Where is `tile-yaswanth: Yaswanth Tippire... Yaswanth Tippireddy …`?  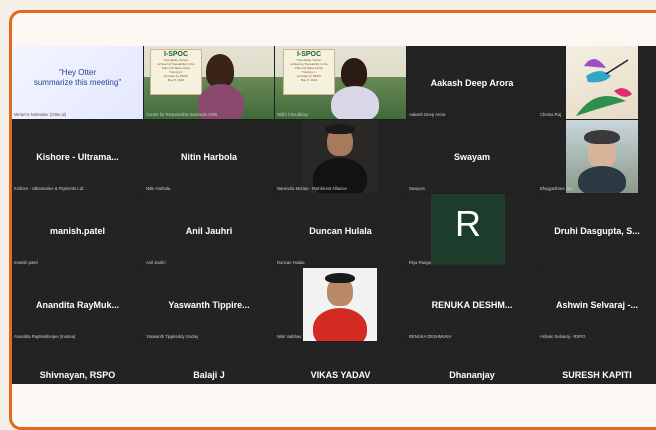 tile-yaswanth: Yaswanth Tippire... Yaswanth Tippireddy … is located at coordinates (209, 304).